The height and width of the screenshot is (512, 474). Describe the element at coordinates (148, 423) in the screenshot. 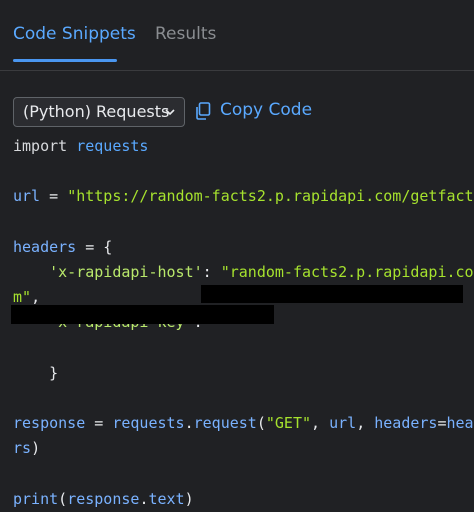

I see `var-requests: requests` at that location.